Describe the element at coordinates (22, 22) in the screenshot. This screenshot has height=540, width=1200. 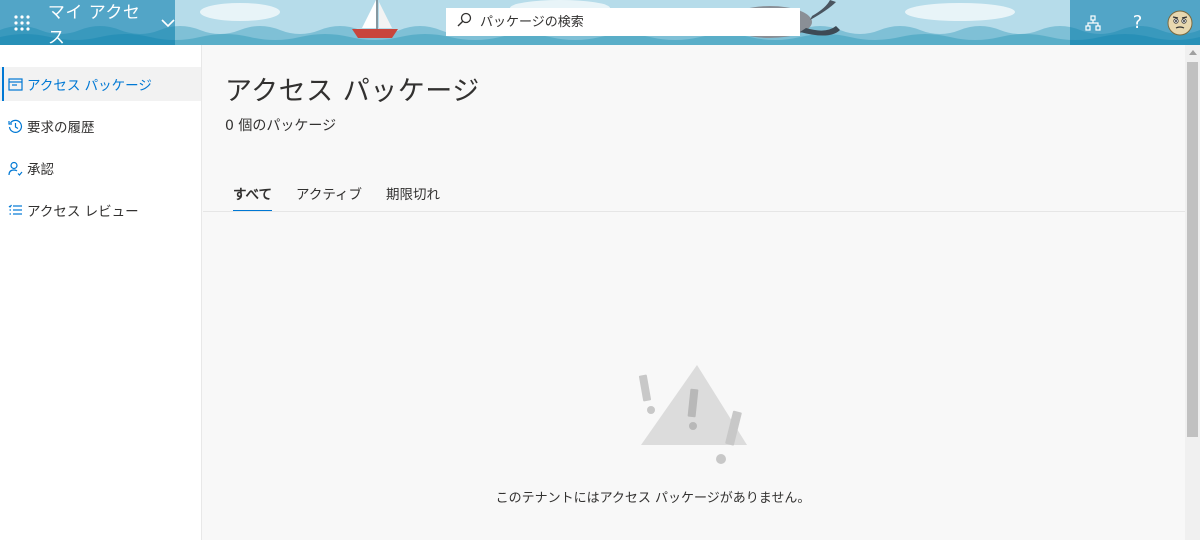
I see `waffle-icon` at that location.